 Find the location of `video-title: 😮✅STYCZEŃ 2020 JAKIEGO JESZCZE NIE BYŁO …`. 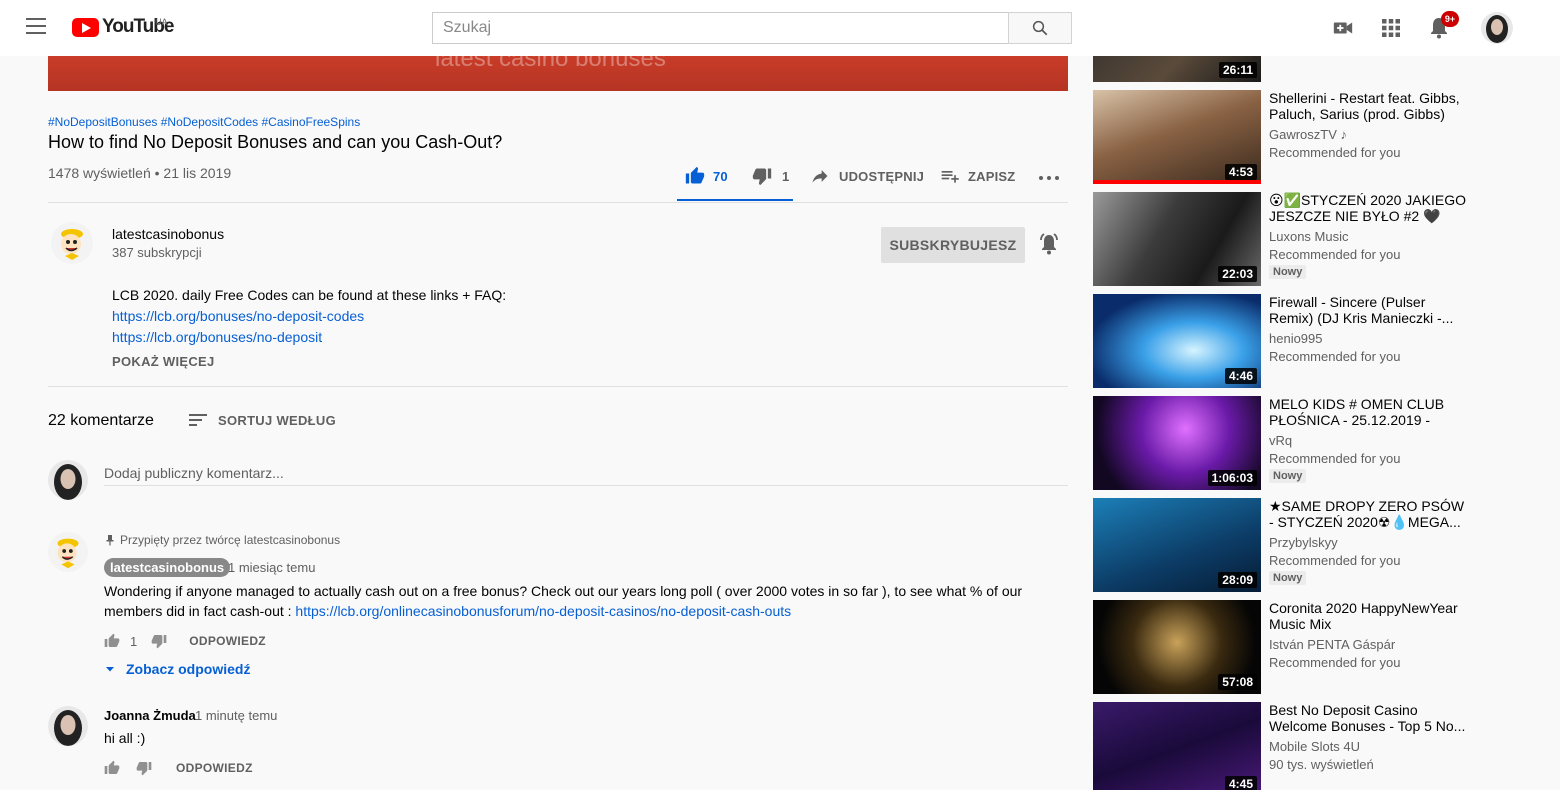

video-title: 😮✅STYCZEŃ 2020 JAKIEGO JESZCZE NIE BYŁO … is located at coordinates (1367, 208).